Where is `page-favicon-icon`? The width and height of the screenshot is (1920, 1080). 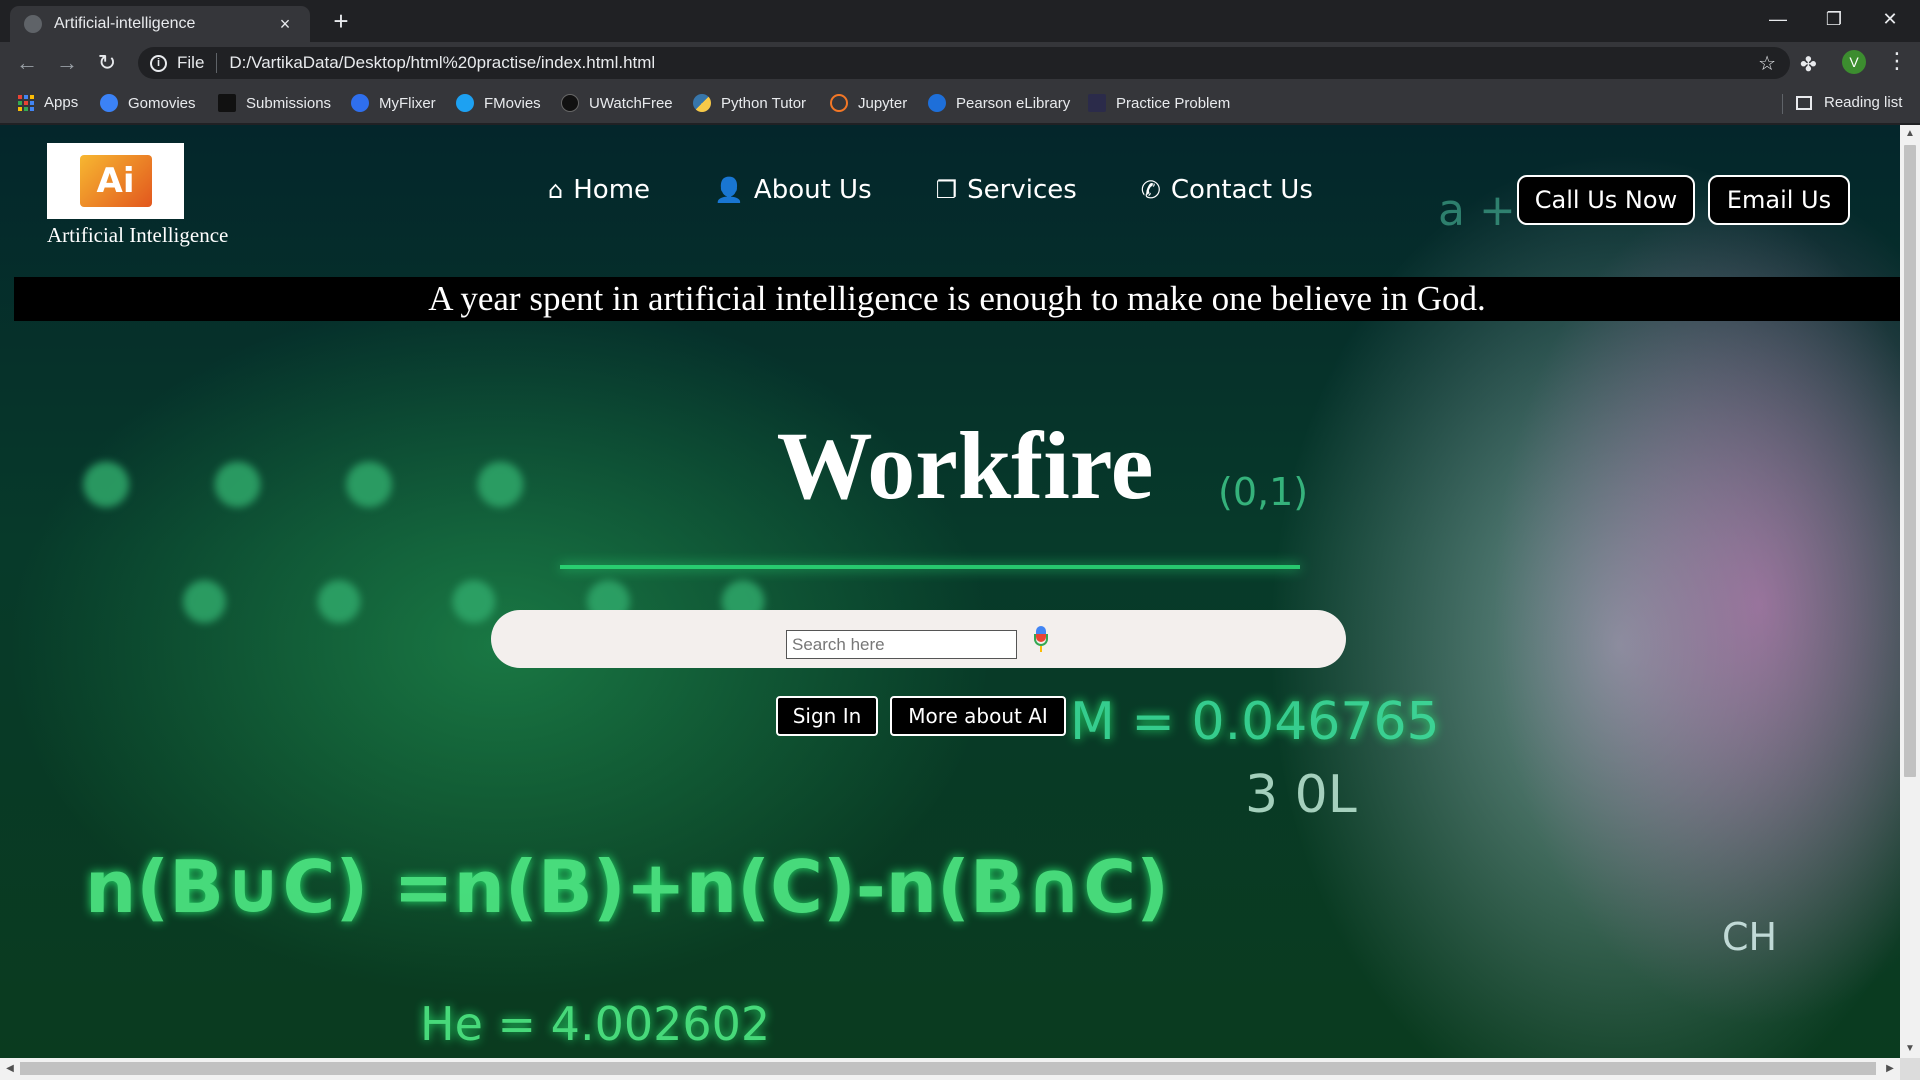
page-favicon-icon is located at coordinates (33, 24).